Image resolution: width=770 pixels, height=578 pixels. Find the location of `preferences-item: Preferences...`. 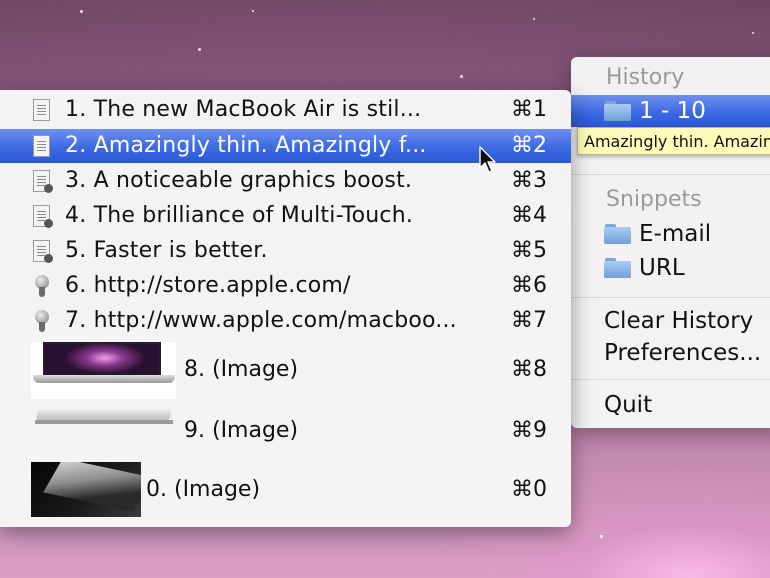

preferences-item: Preferences... is located at coordinates (682, 353).